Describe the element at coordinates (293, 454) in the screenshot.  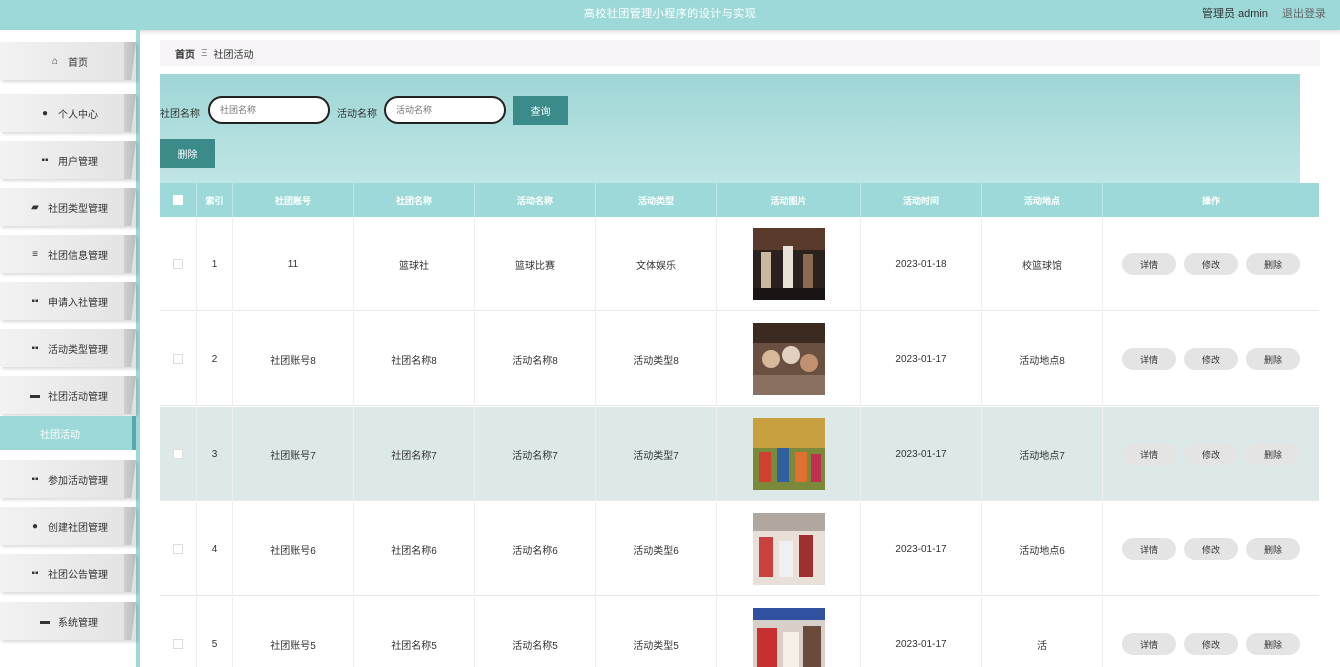
I see `cell-account: 社团账号7` at that location.